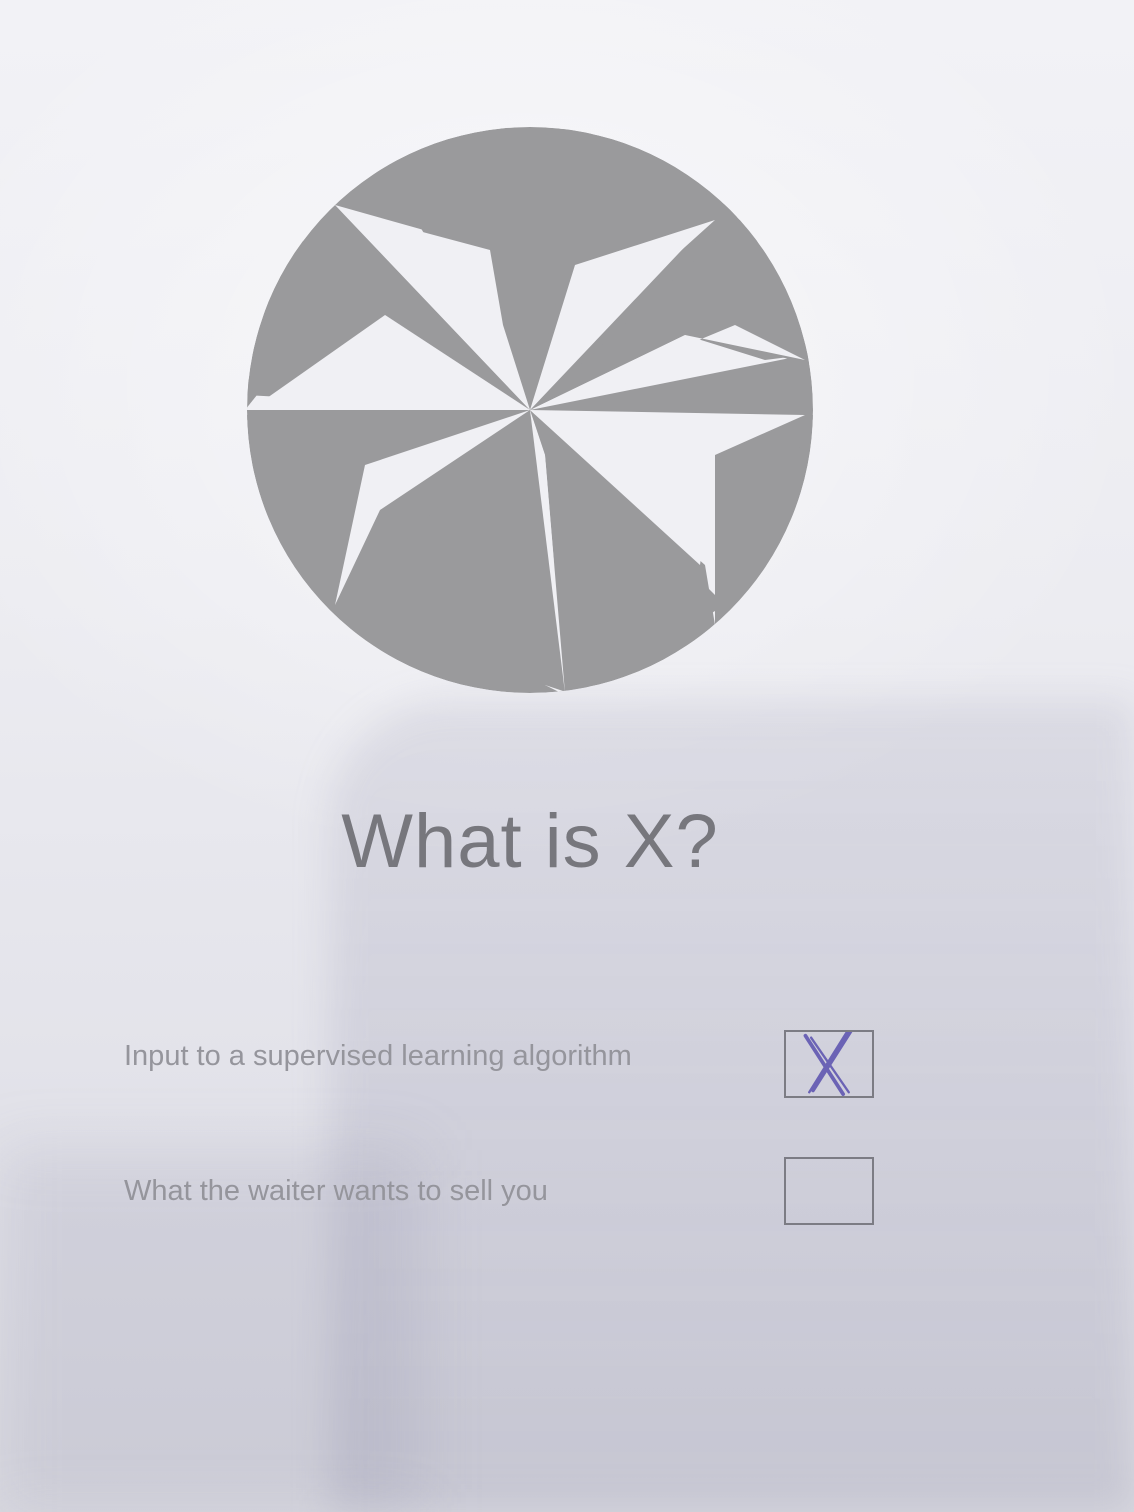 The image size is (1134, 1512). What do you see at coordinates (829, 1191) in the screenshot?
I see `checkbox-waiter` at bounding box center [829, 1191].